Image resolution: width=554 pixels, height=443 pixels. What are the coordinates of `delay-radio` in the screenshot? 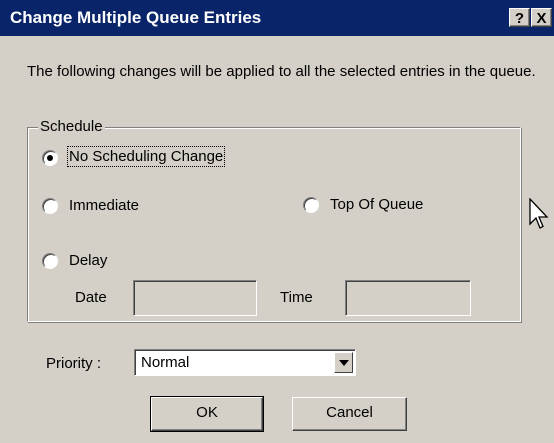 It's located at (50, 261).